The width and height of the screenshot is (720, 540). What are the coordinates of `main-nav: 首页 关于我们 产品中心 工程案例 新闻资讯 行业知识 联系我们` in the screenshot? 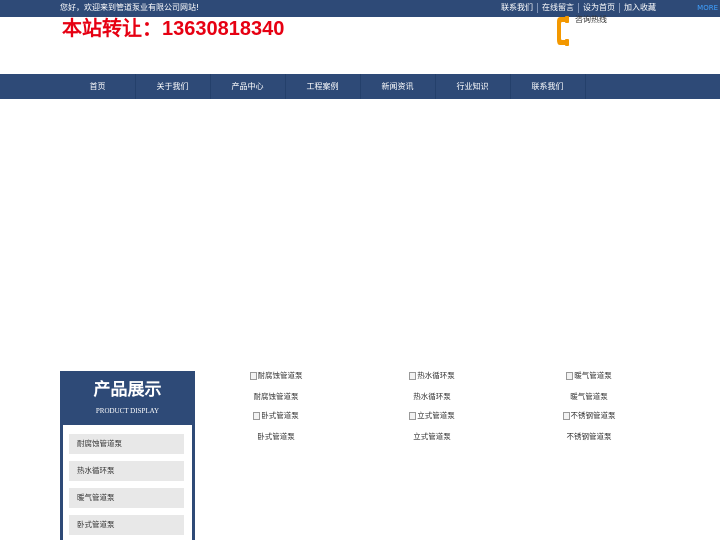 It's located at (360, 86).